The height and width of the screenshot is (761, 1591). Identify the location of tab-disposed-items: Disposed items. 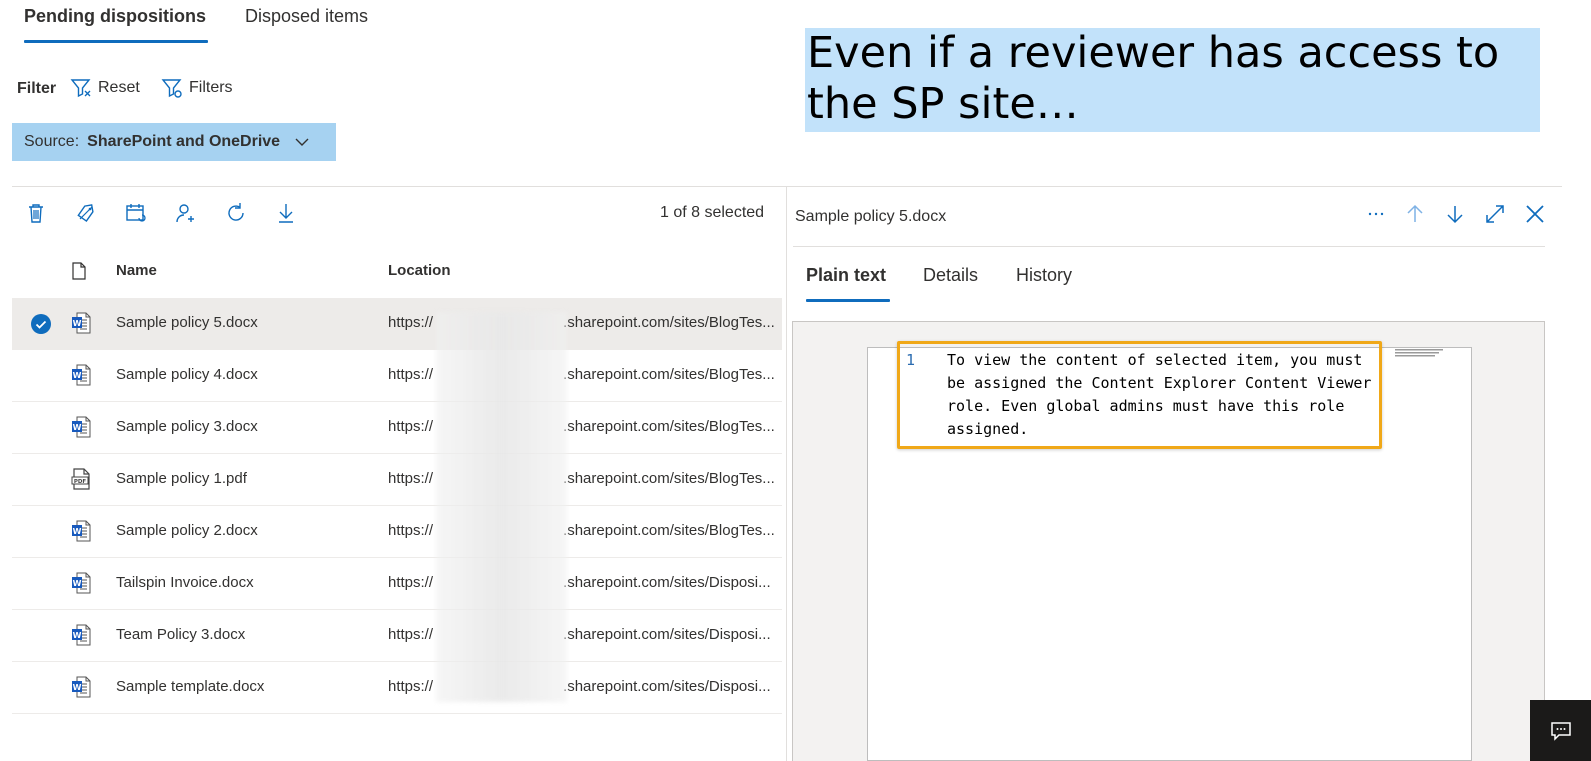
(306, 16).